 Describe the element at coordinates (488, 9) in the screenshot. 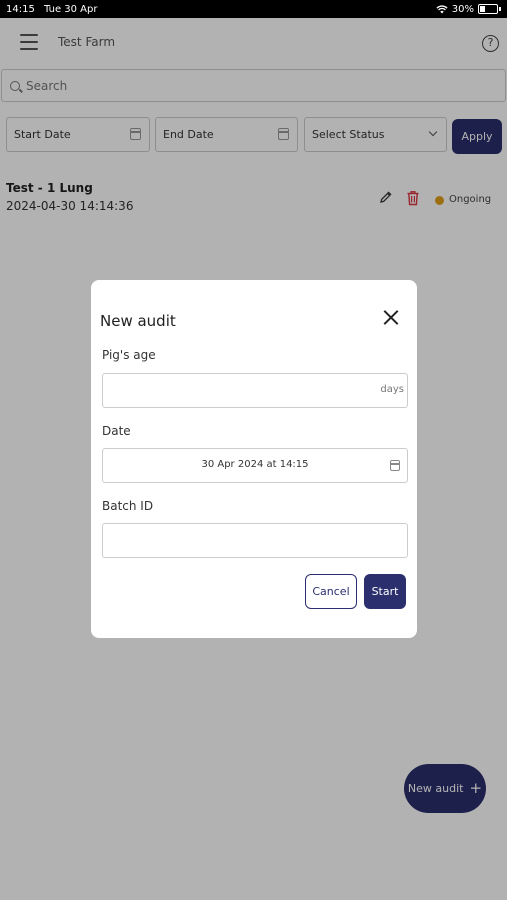

I see `battery-icon` at that location.